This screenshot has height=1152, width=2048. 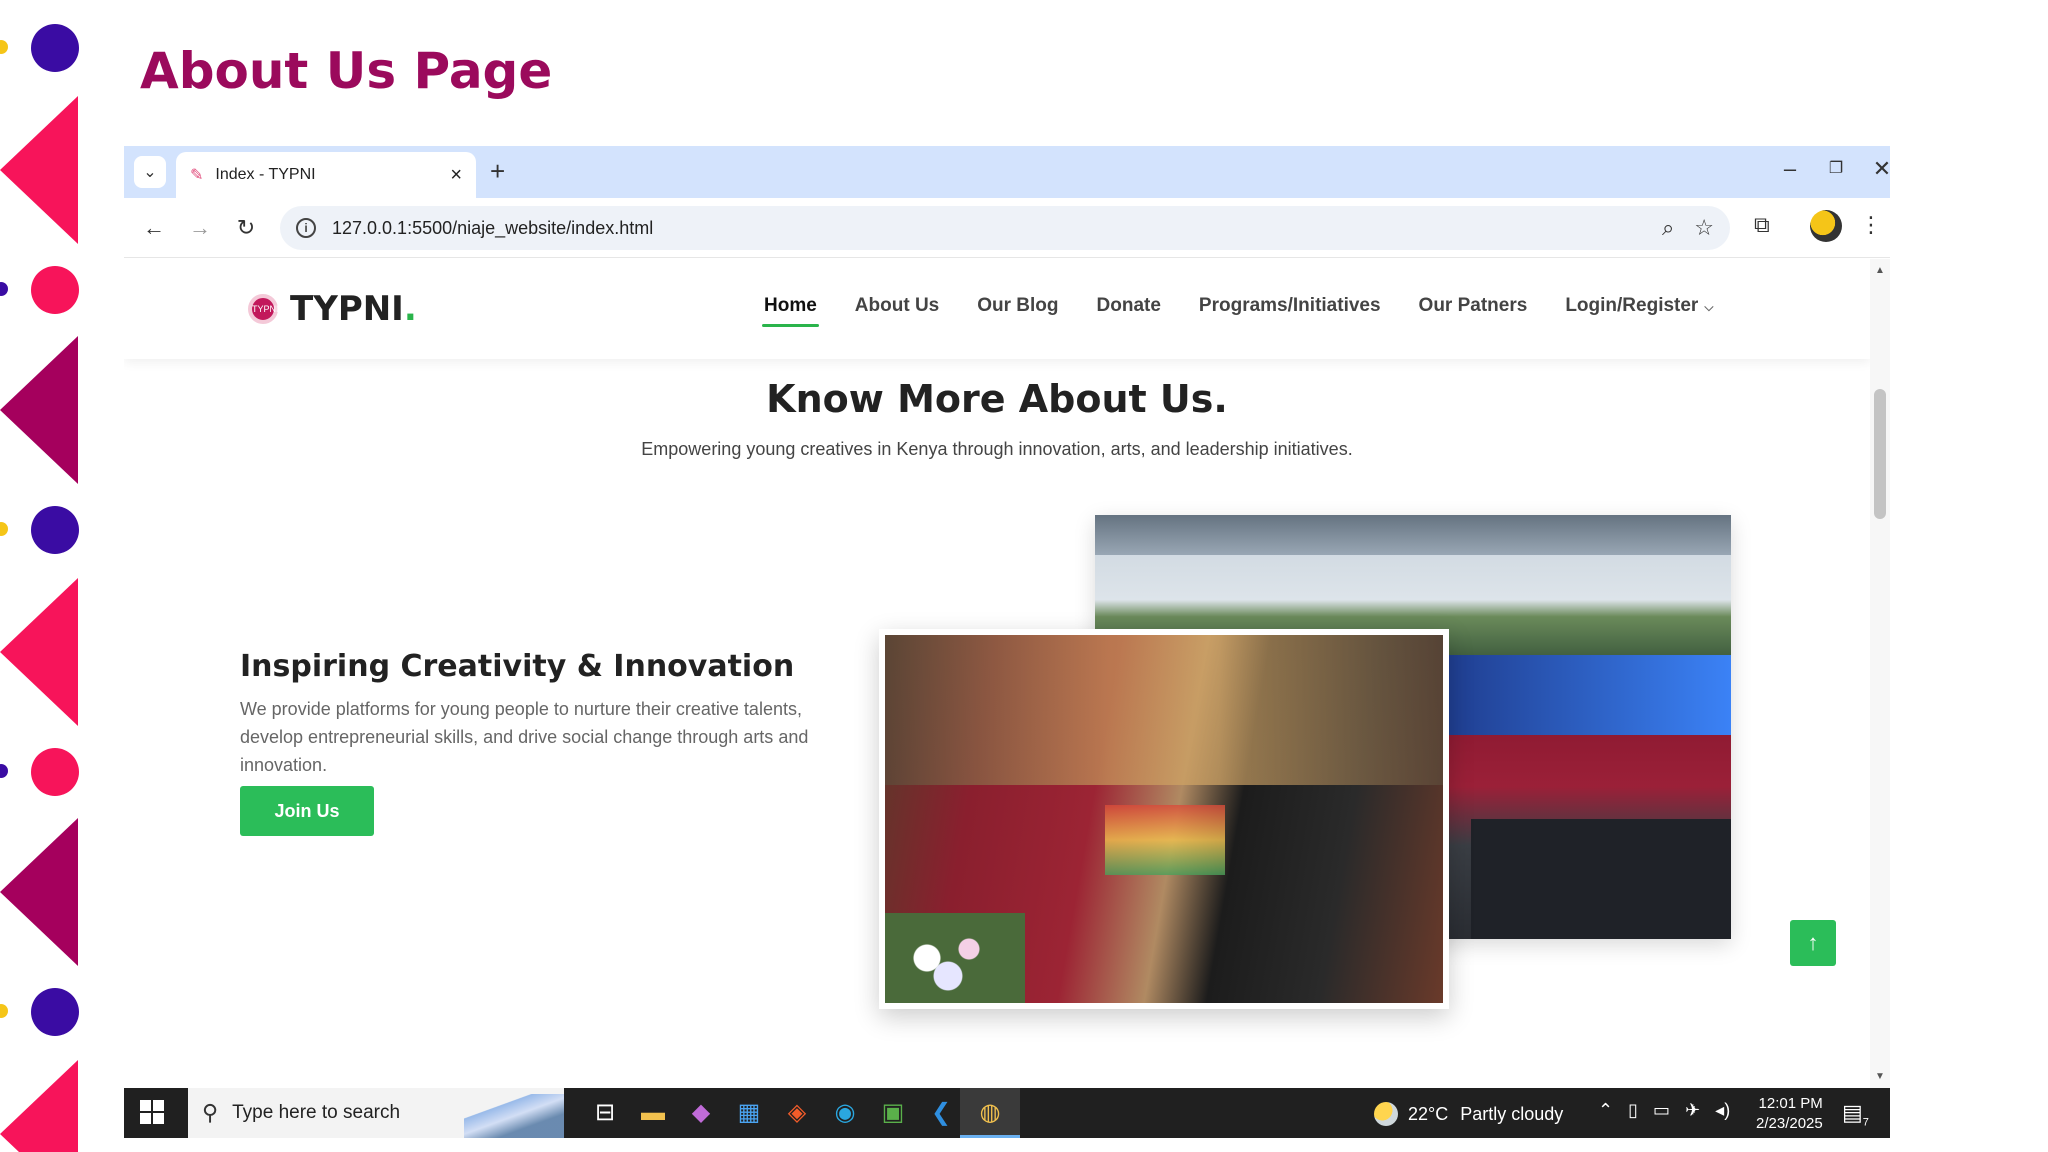 I want to click on zoom-icon: ⌕, so click(x=1668, y=228).